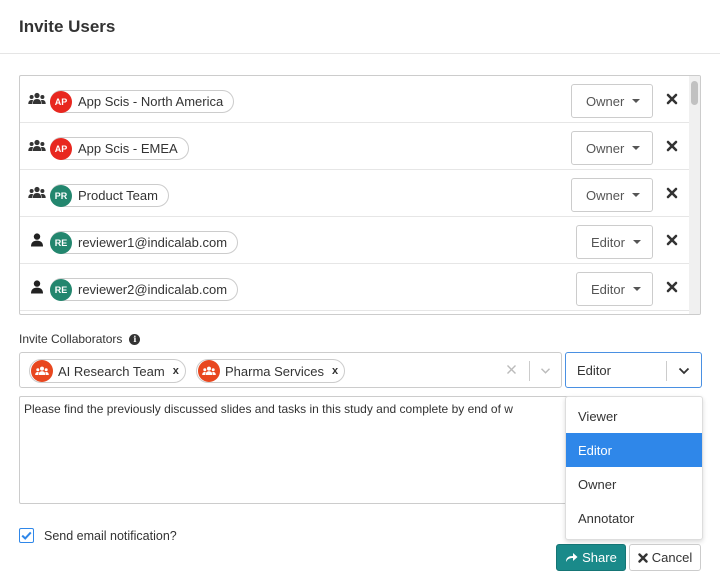 This screenshot has height=577, width=720. What do you see at coordinates (355, 146) in the screenshot?
I see `member-row: AP App Scis - EMEA Owner` at bounding box center [355, 146].